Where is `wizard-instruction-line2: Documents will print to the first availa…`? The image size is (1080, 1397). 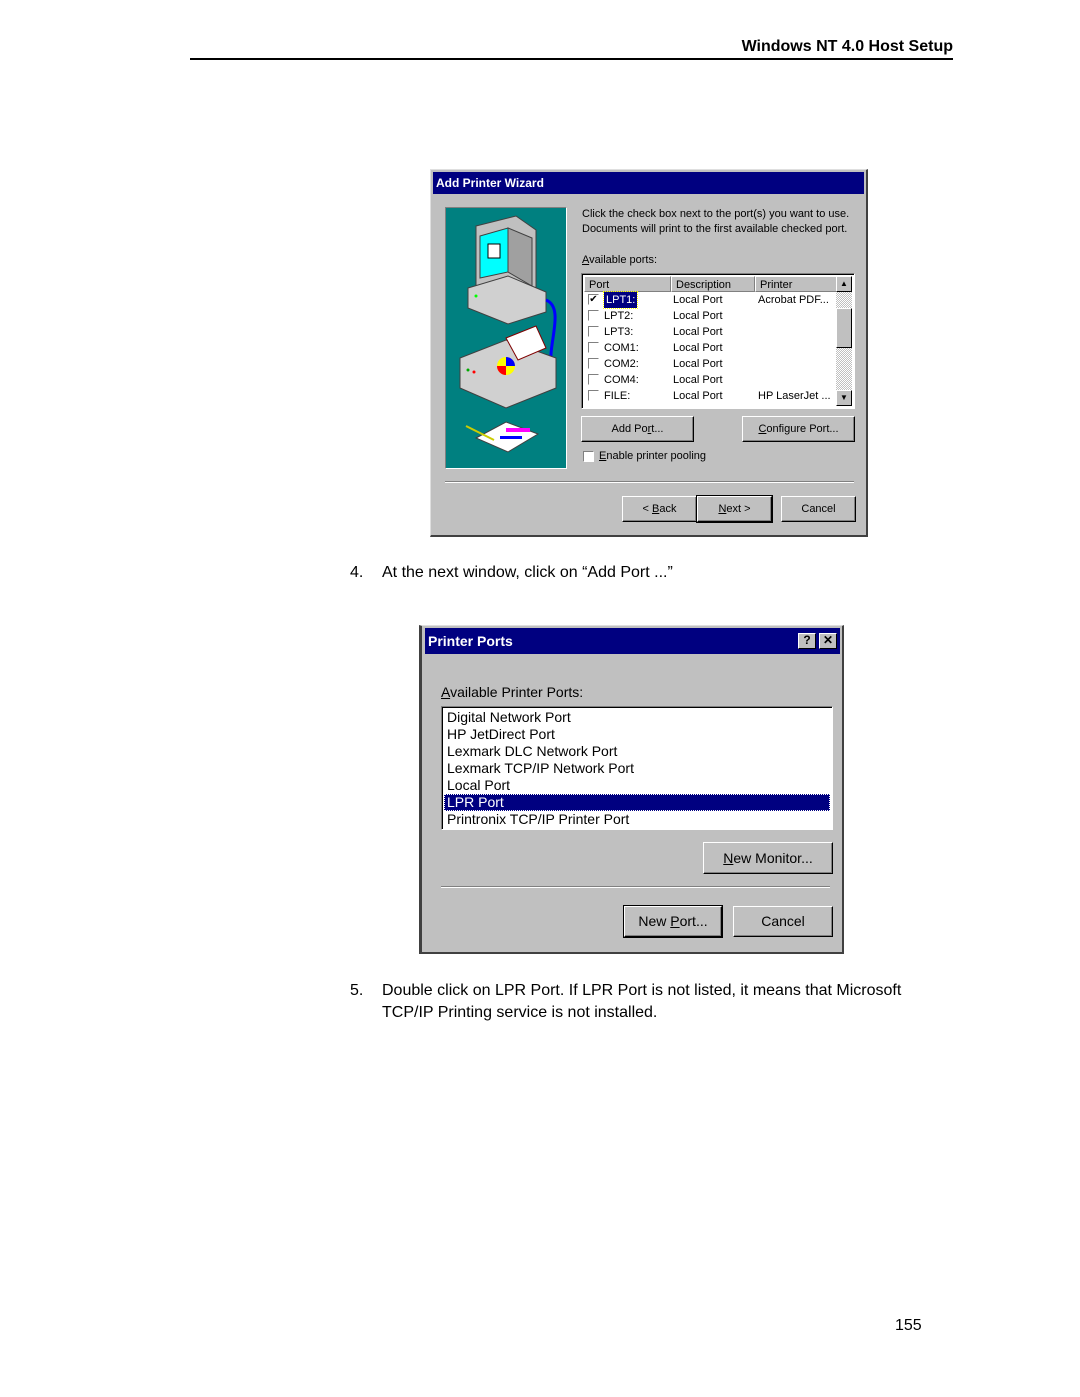 wizard-instruction-line2: Documents will print to the first availa… is located at coordinates (715, 229).